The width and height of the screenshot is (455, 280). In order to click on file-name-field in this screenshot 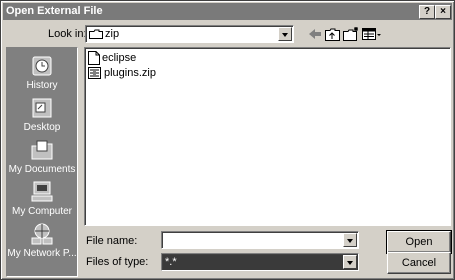, I will do `click(260, 240)`.